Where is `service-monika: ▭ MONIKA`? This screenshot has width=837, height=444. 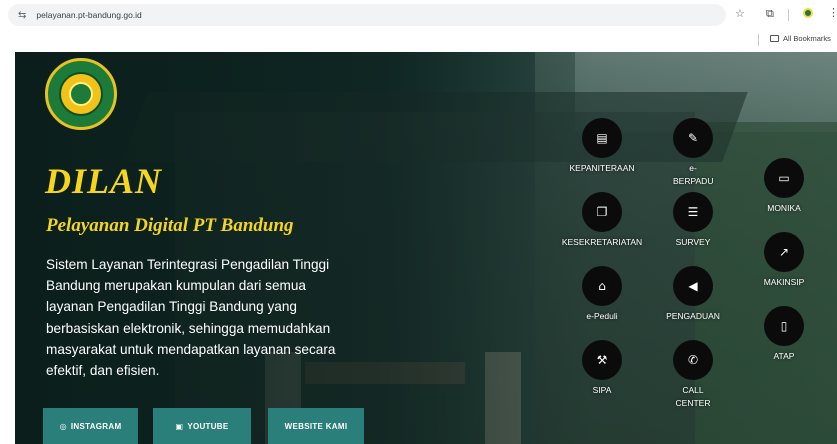
service-monika: ▭ MONIKA is located at coordinates (784, 186).